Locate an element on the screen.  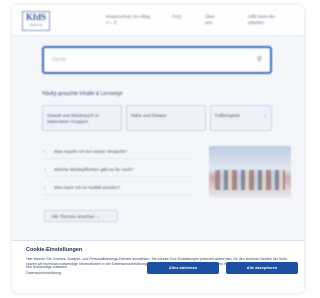
search-input: Suche is located at coordinates (59, 60).